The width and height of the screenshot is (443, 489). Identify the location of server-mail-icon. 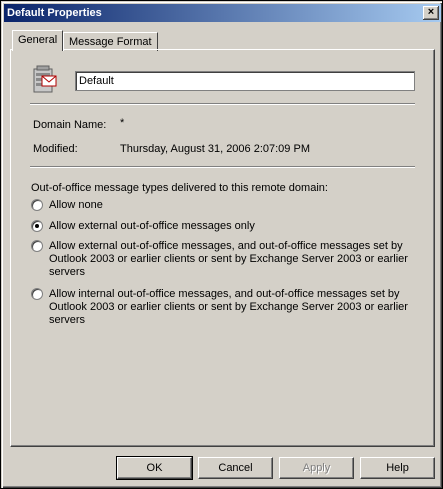
(45, 79).